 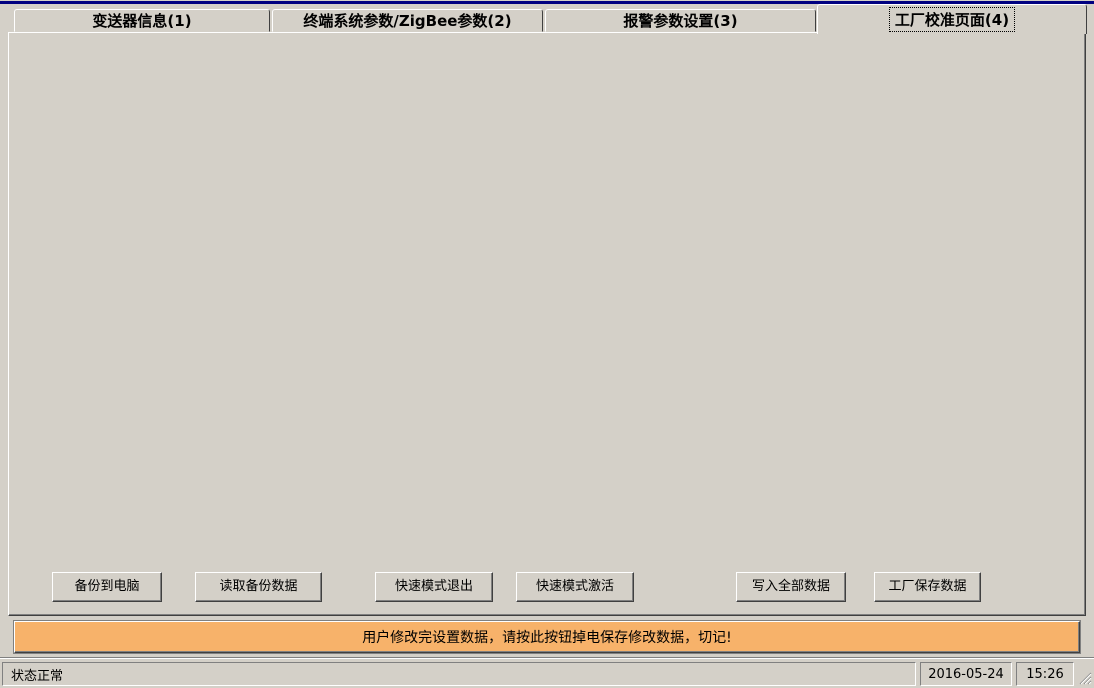 I want to click on power-down-save-banner-button: 用户修改完设置数据，请按此按钮掉电保存修改数据，切记!, so click(x=547, y=637).